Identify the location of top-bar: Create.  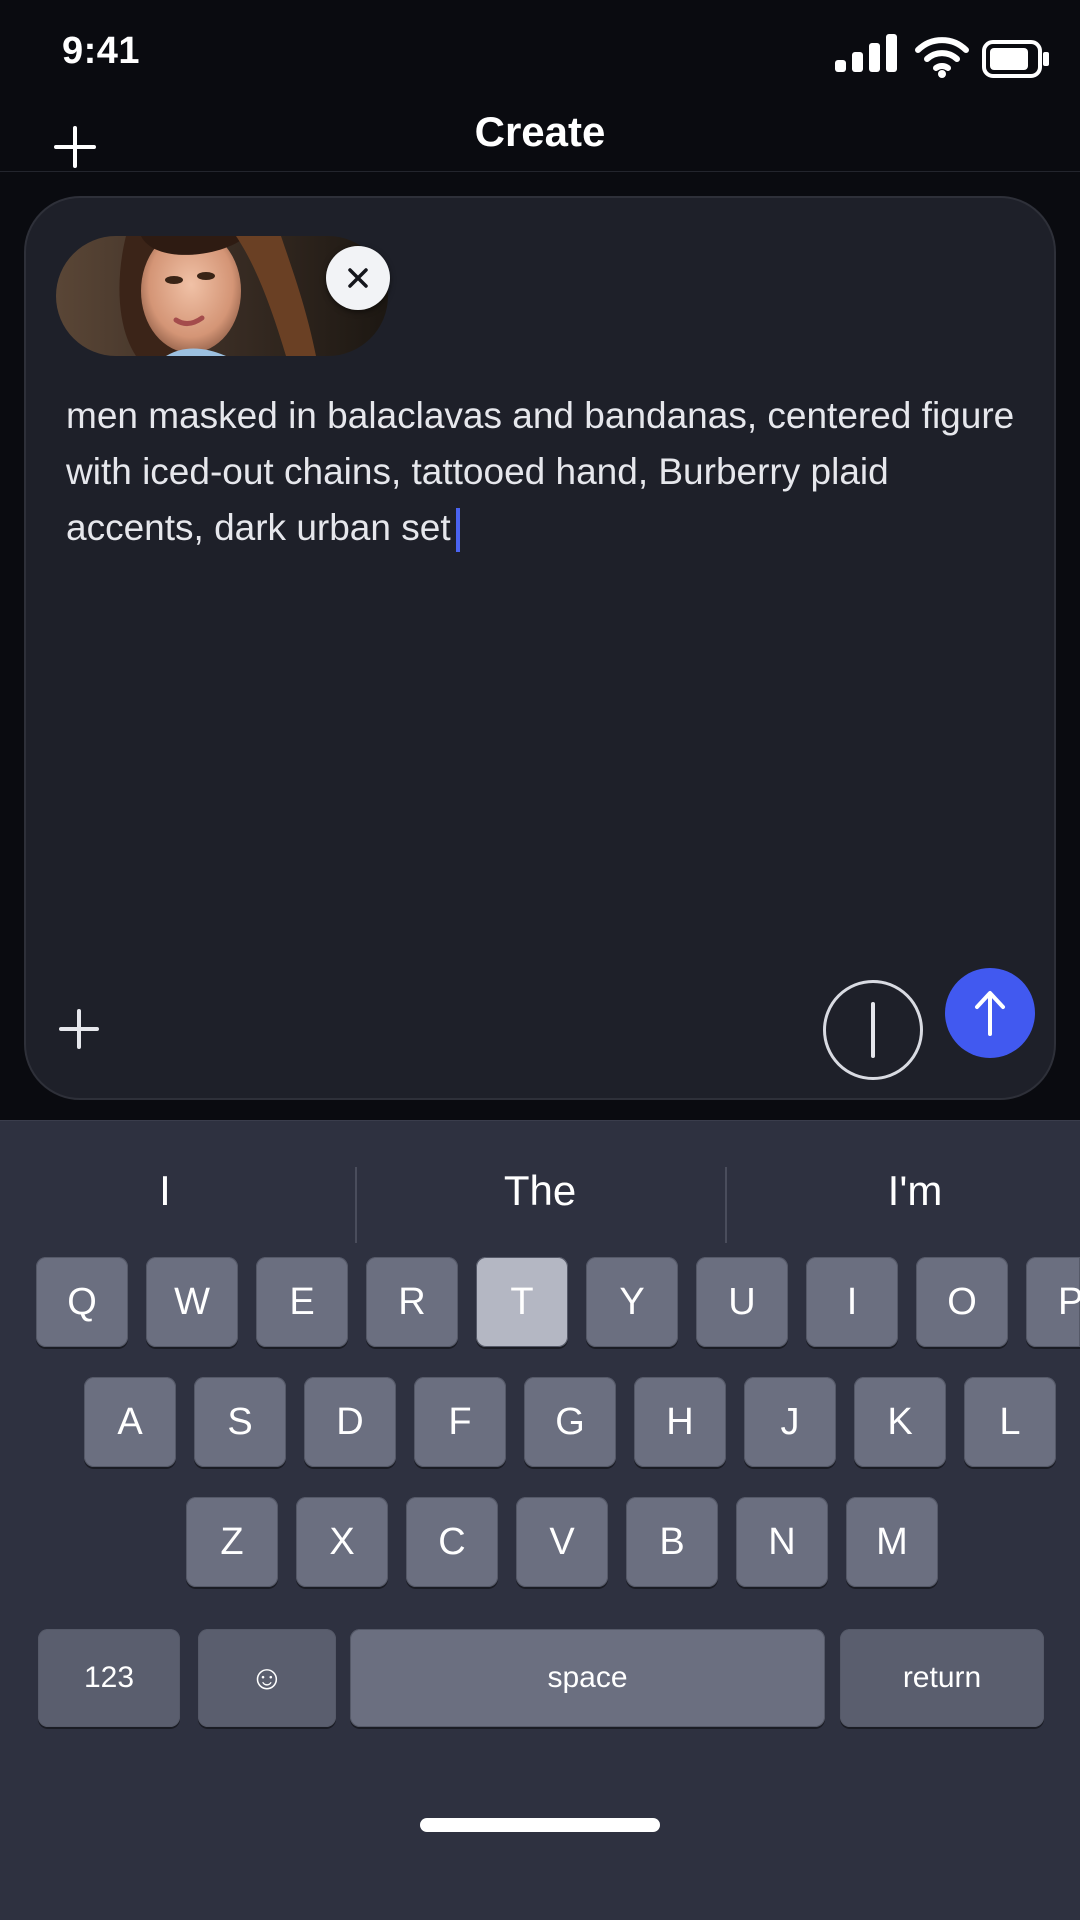
(540, 136).